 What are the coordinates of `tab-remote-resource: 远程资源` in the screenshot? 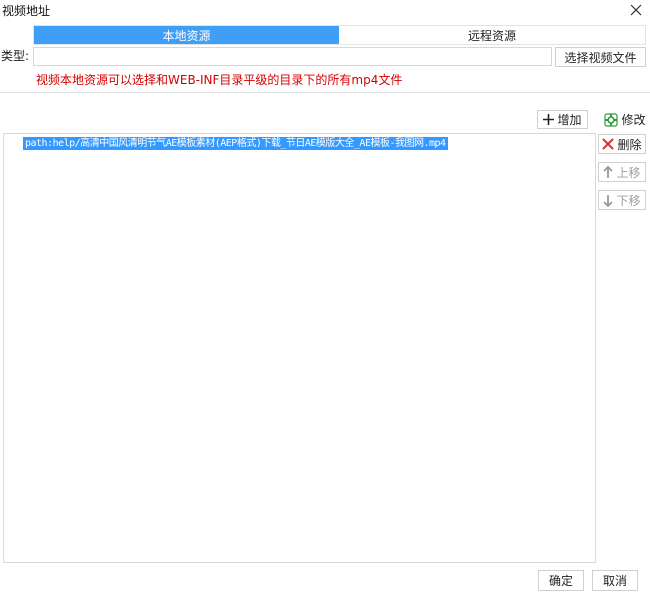 It's located at (492, 35).